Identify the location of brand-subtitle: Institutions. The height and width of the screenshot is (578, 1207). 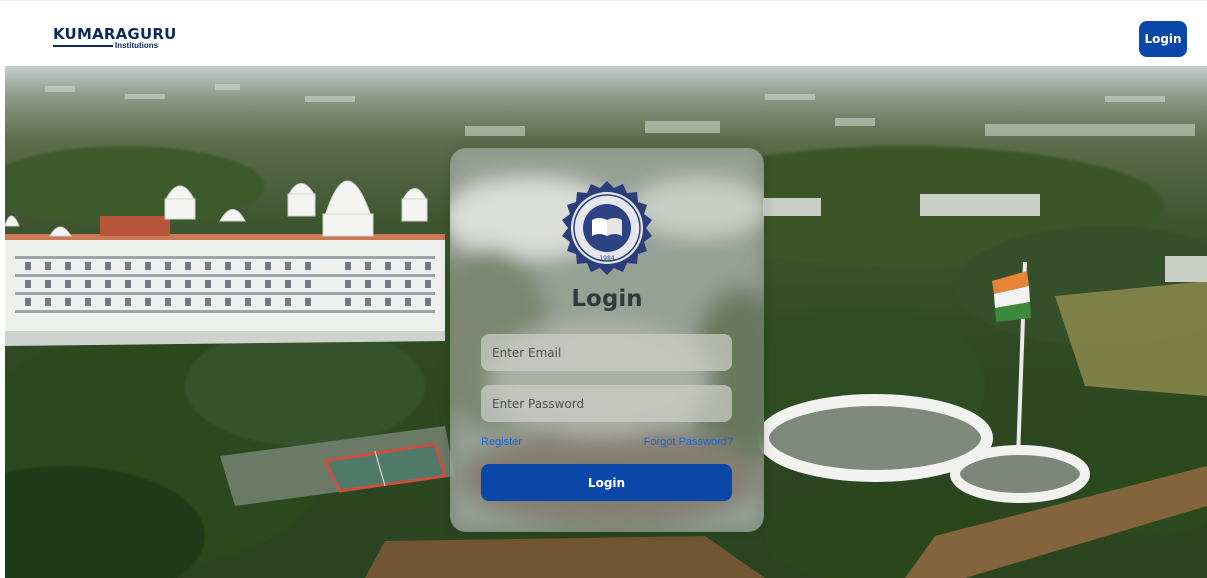
(137, 45).